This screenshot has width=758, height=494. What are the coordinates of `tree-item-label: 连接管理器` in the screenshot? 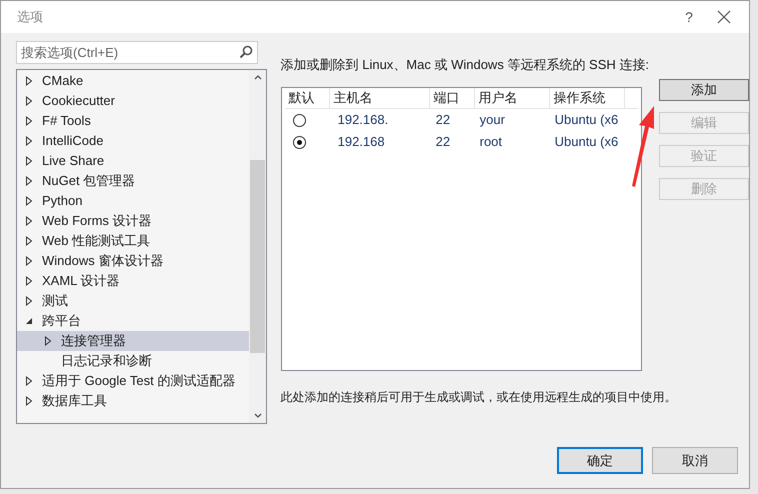 It's located at (93, 341).